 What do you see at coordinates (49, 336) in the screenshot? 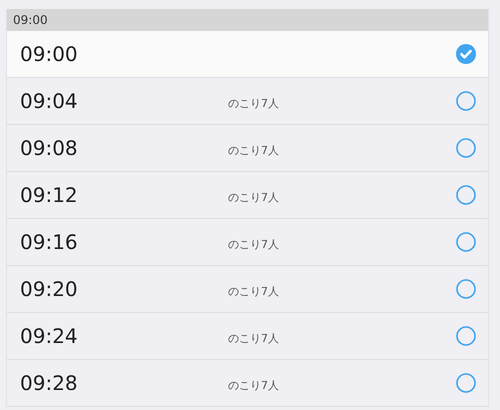
I see `slot-time: 09:24` at bounding box center [49, 336].